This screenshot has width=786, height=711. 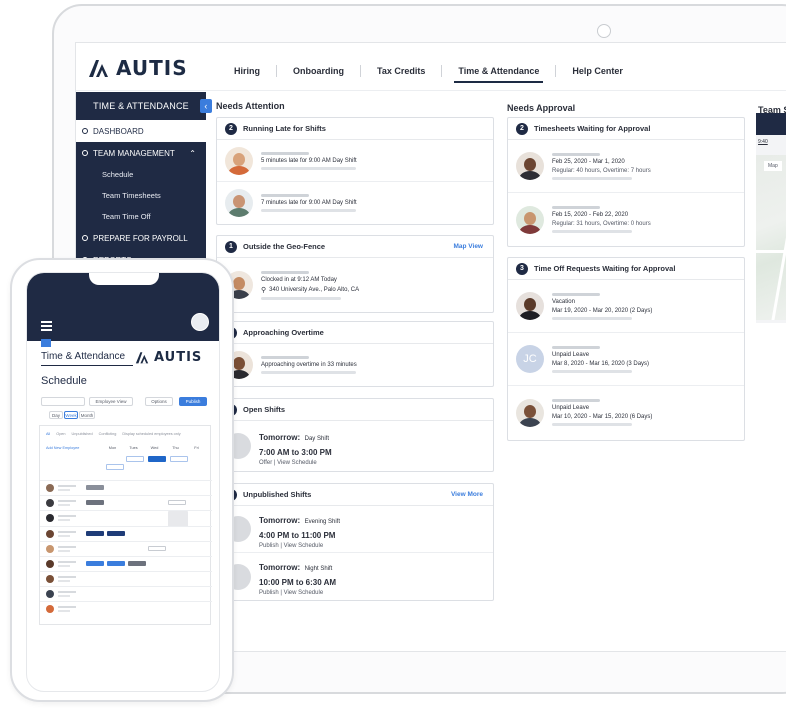 What do you see at coordinates (60, 434) in the screenshot?
I see `tab-open: Open` at bounding box center [60, 434].